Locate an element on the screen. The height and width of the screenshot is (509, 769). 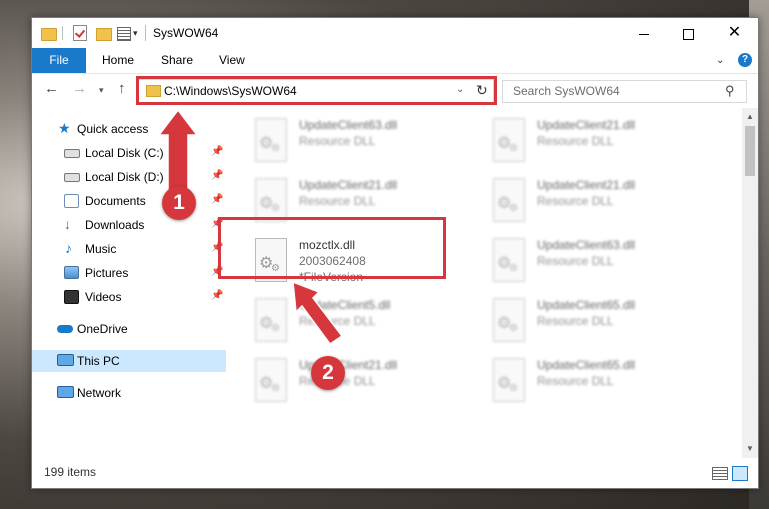
tab-view: View is located at coordinates (232, 60).